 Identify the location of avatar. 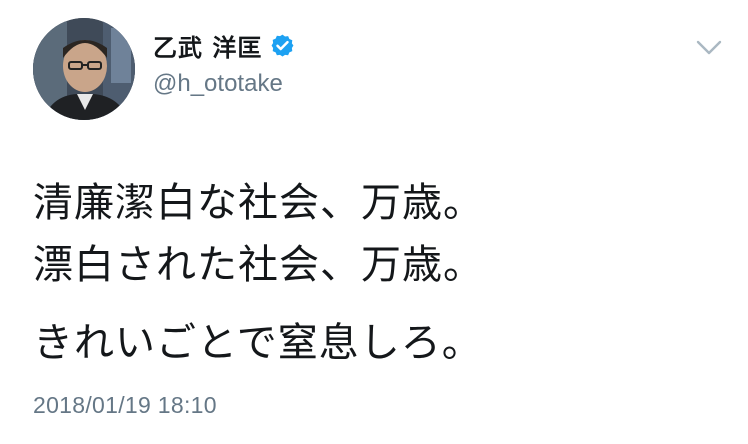
(84, 69).